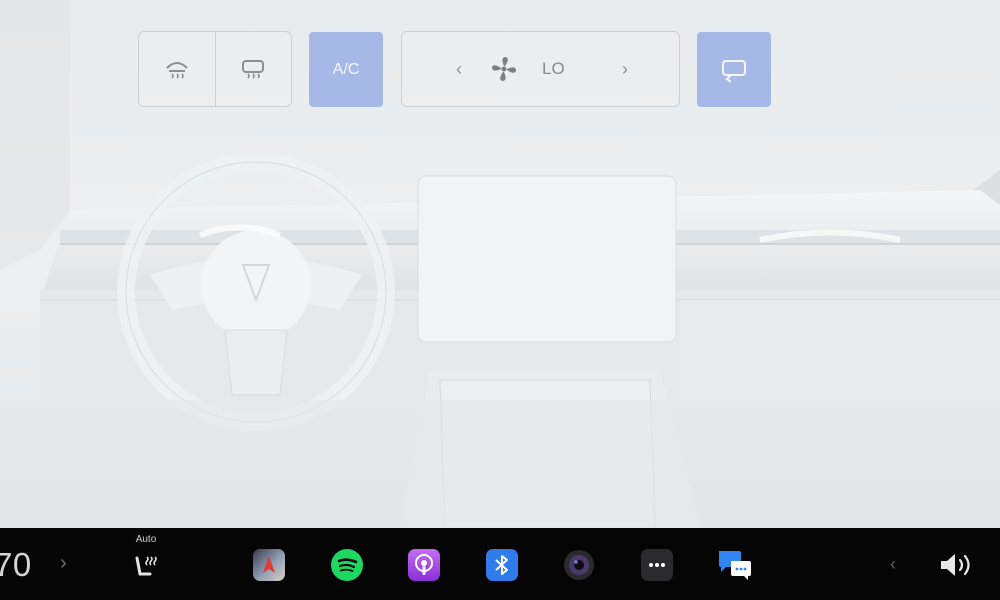 The image size is (1000, 600). I want to click on temperature-increase-arrow: ›, so click(63, 563).